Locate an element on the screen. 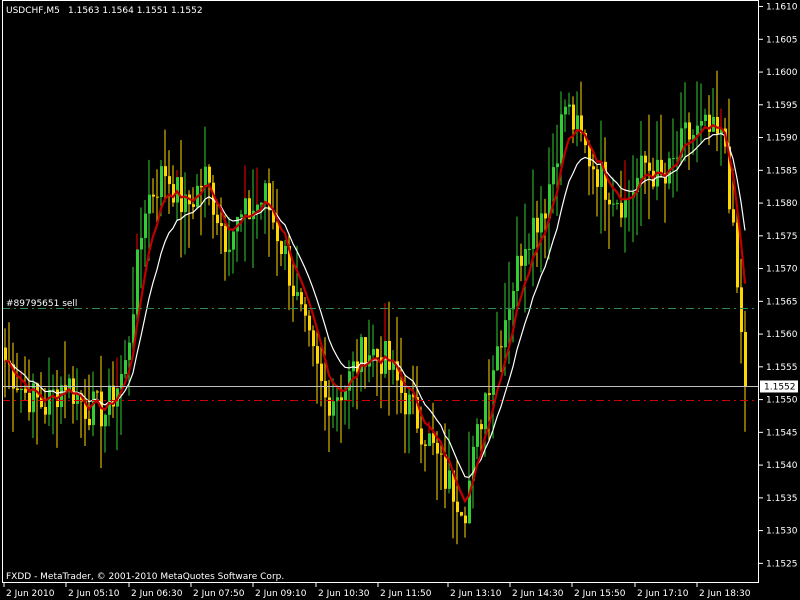 This screenshot has height=600, width=800. y-tick-label: 1.1545 is located at coordinates (782, 433).